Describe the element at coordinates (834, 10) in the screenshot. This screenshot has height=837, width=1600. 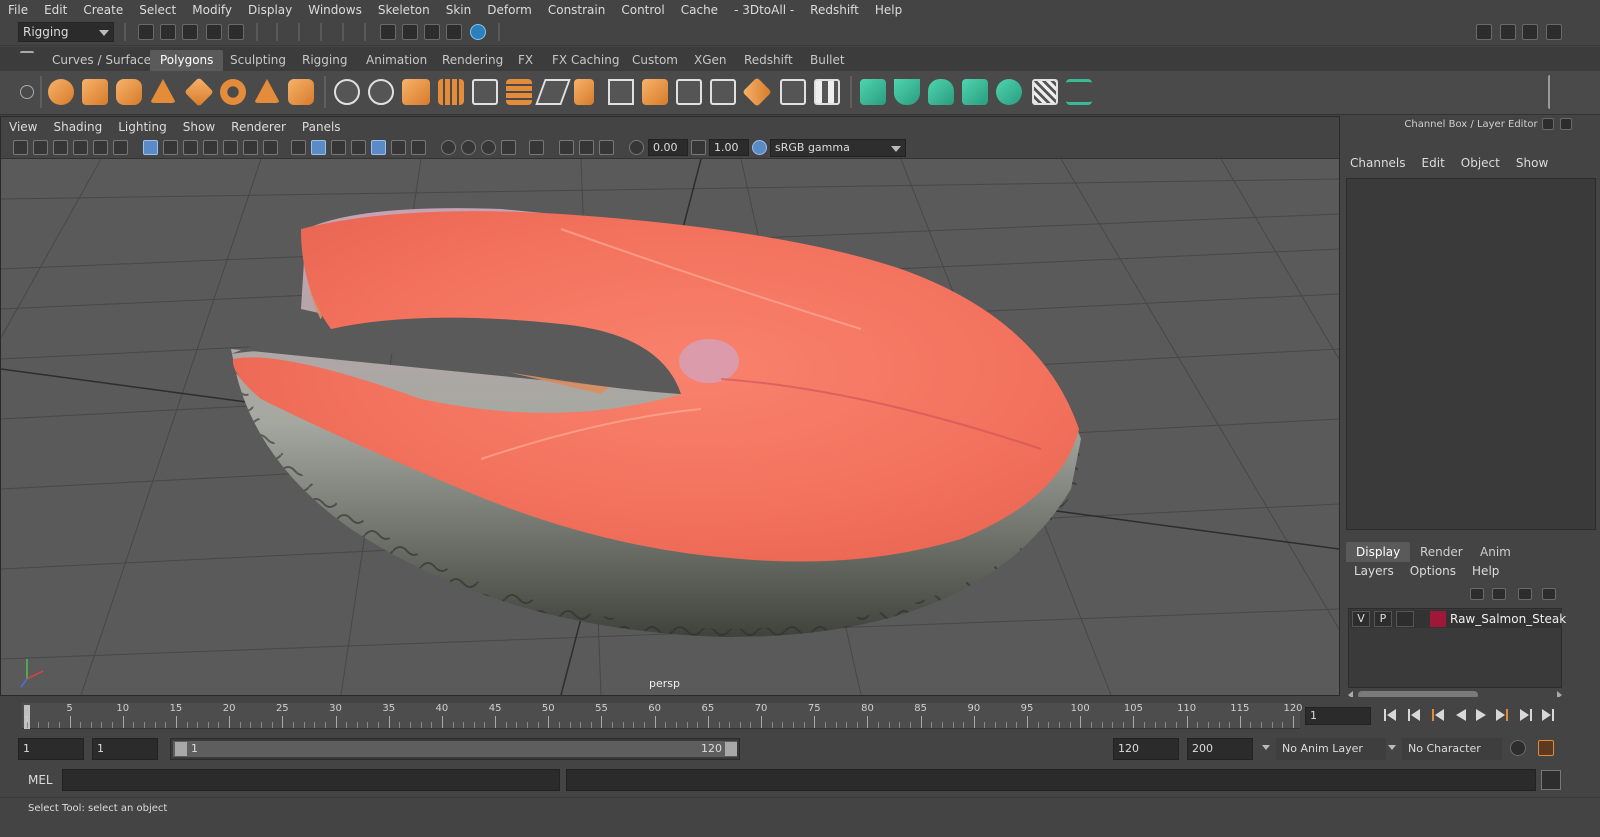
I see `menu-redshift: Redshift` at that location.